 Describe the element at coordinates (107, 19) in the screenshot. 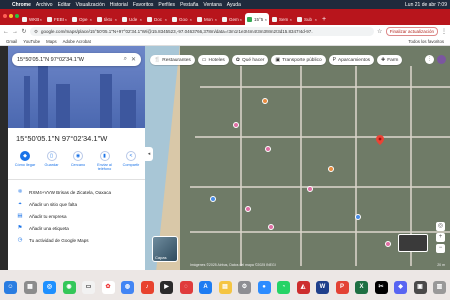

I see `browser-tab: tikto ×` at that location.